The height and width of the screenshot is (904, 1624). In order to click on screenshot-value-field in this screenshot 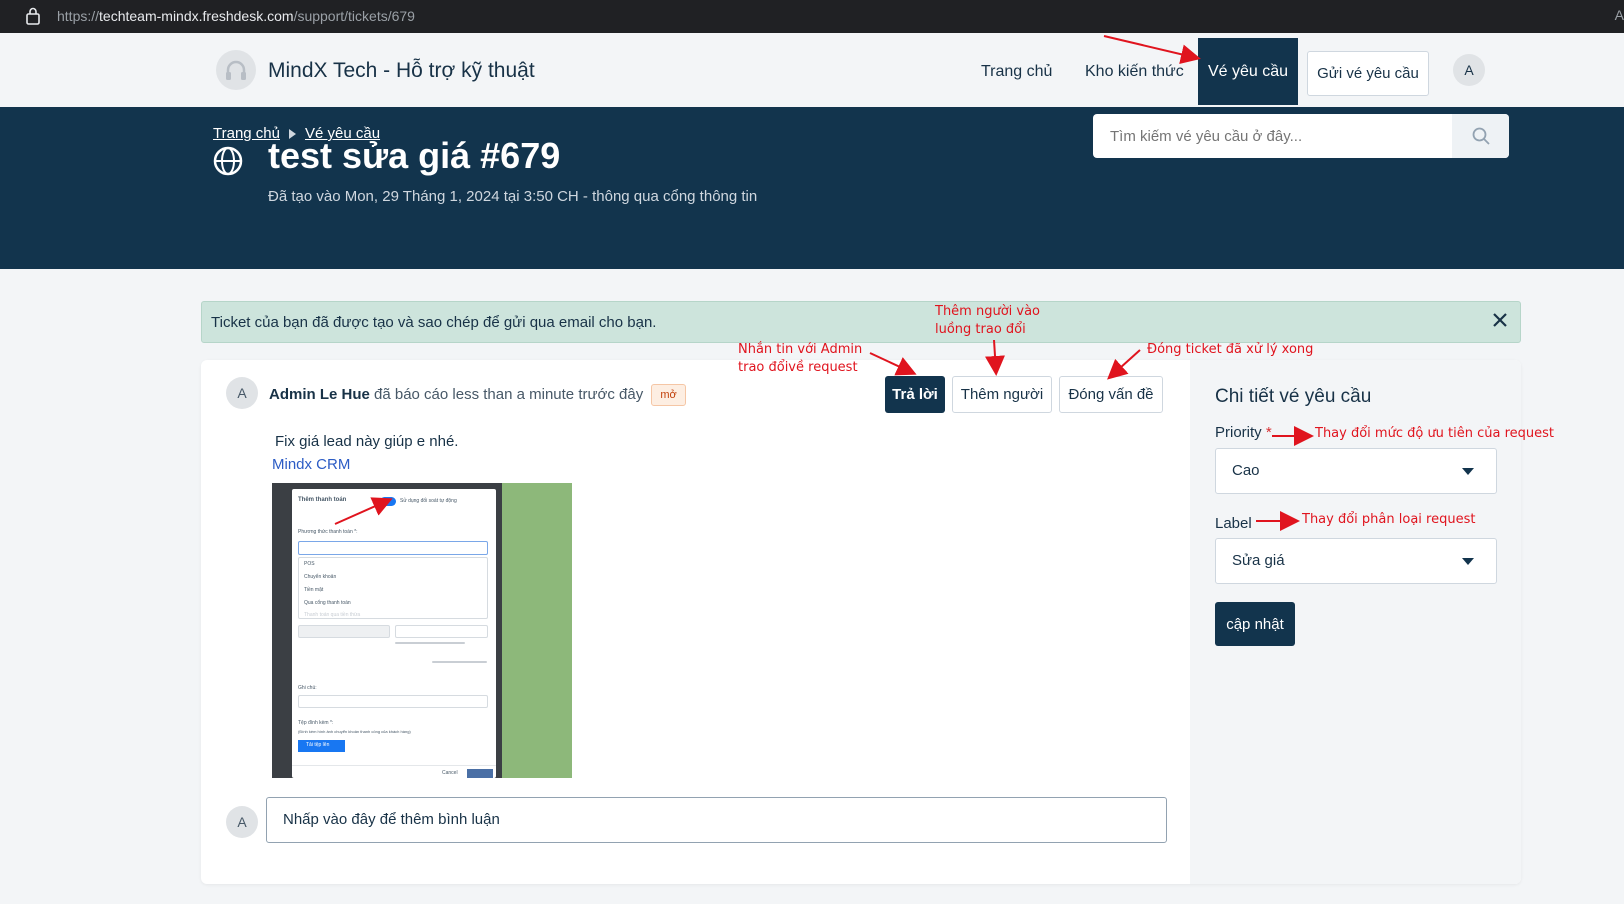, I will do `click(441, 631)`.